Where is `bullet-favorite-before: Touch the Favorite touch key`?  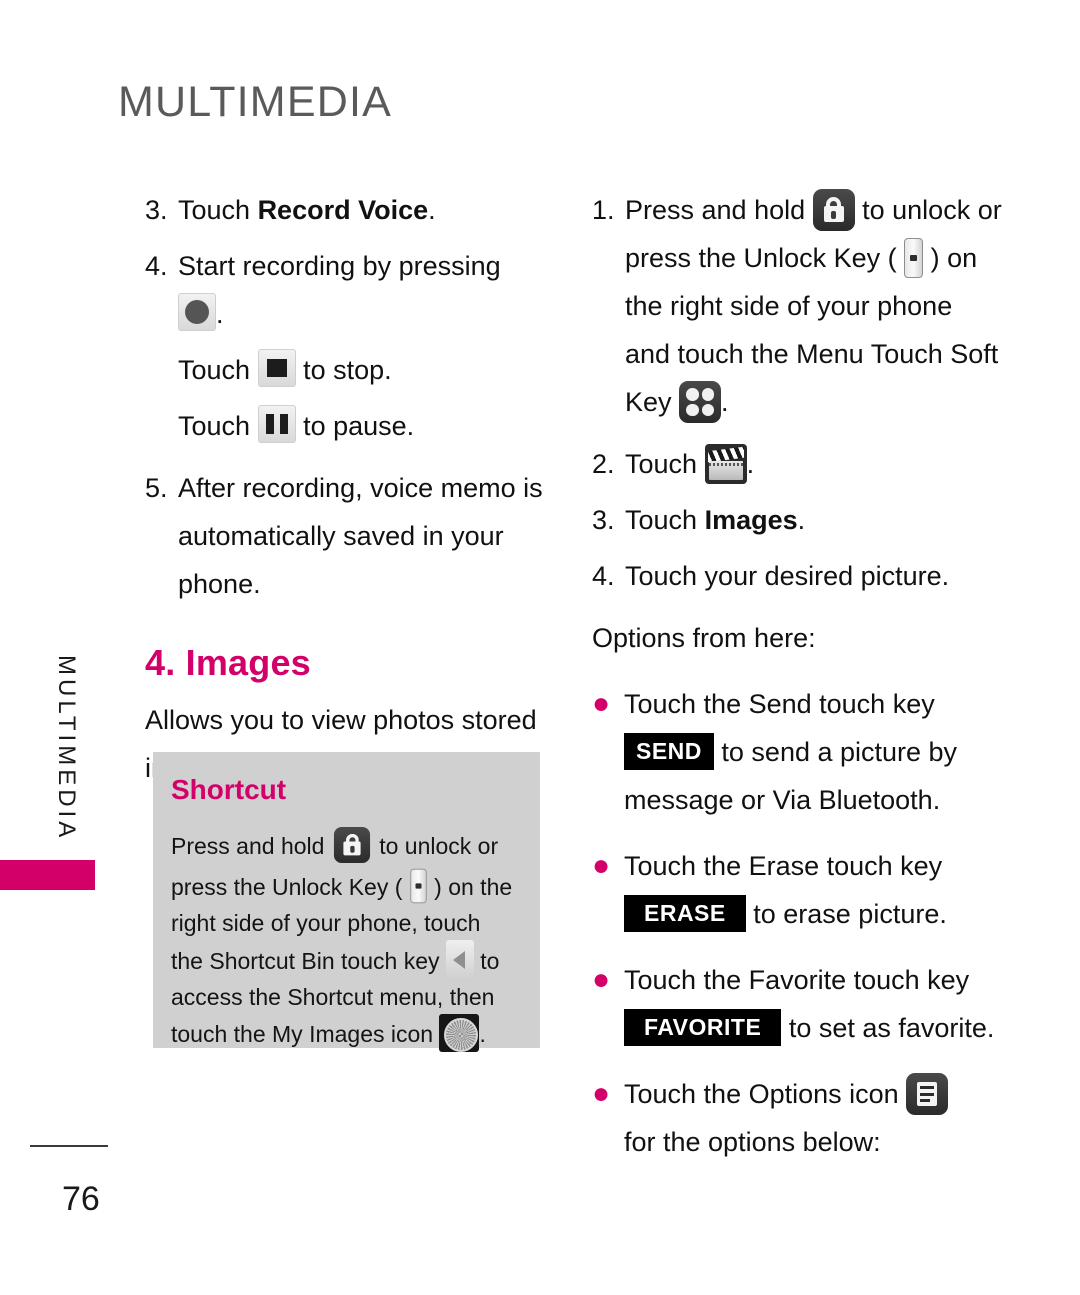
bullet-favorite-before: Touch the Favorite touch key is located at coordinates (797, 980).